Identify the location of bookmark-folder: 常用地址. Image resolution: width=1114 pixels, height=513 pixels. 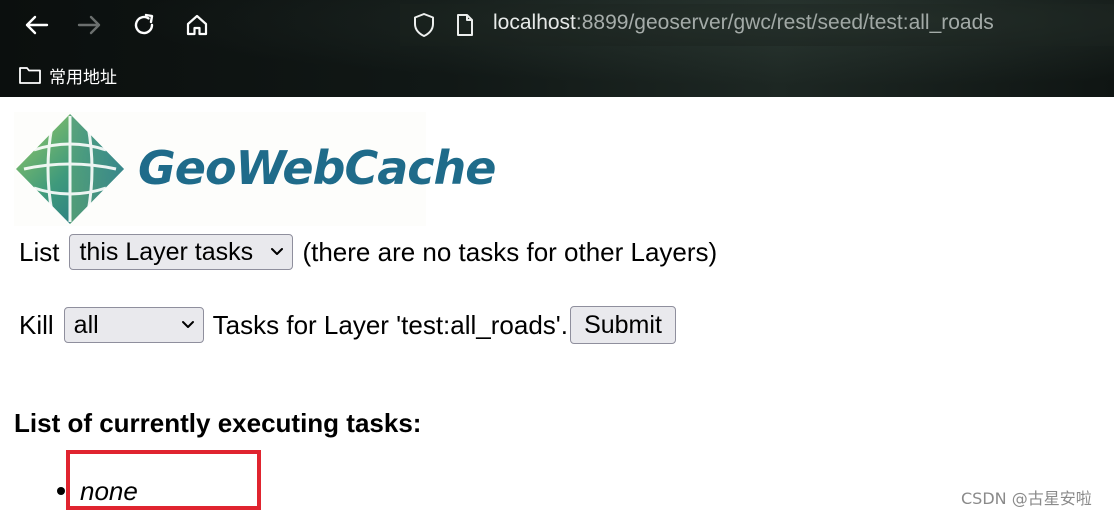
(67, 75).